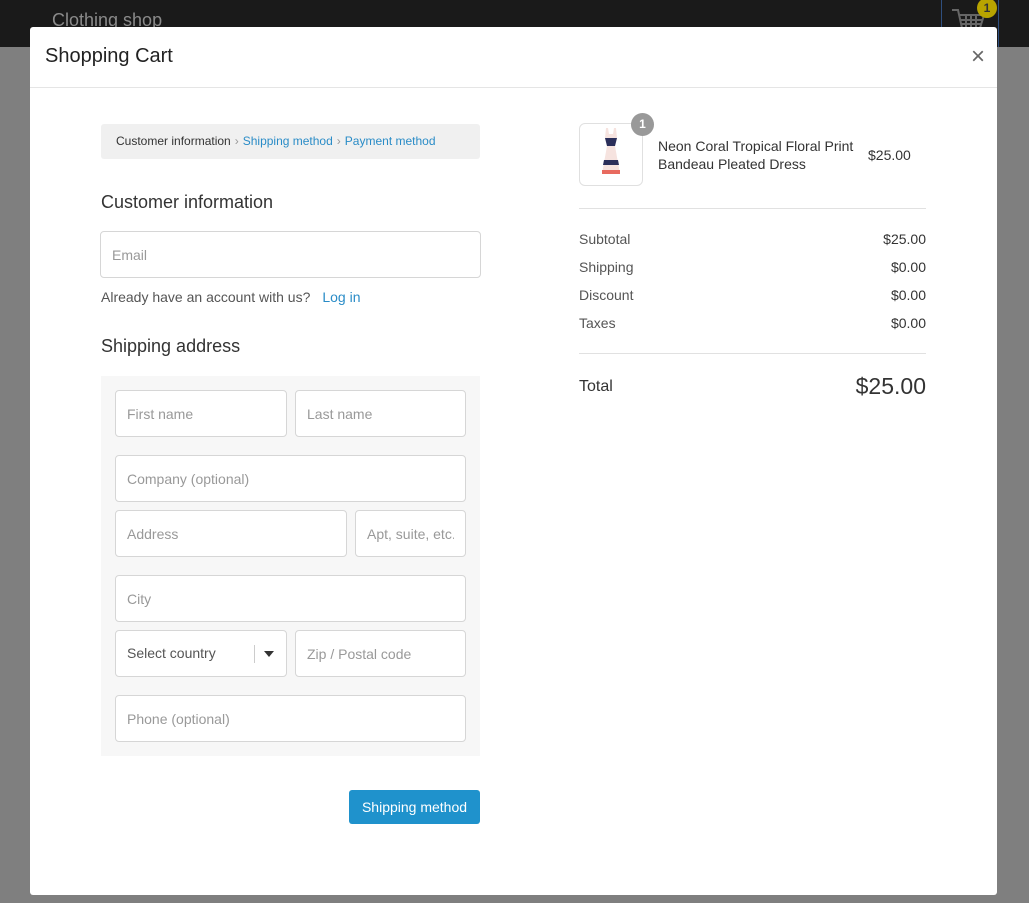 The image size is (1029, 903). What do you see at coordinates (513, 57) in the screenshot?
I see `modal-header: Shopping Cart ×` at bounding box center [513, 57].